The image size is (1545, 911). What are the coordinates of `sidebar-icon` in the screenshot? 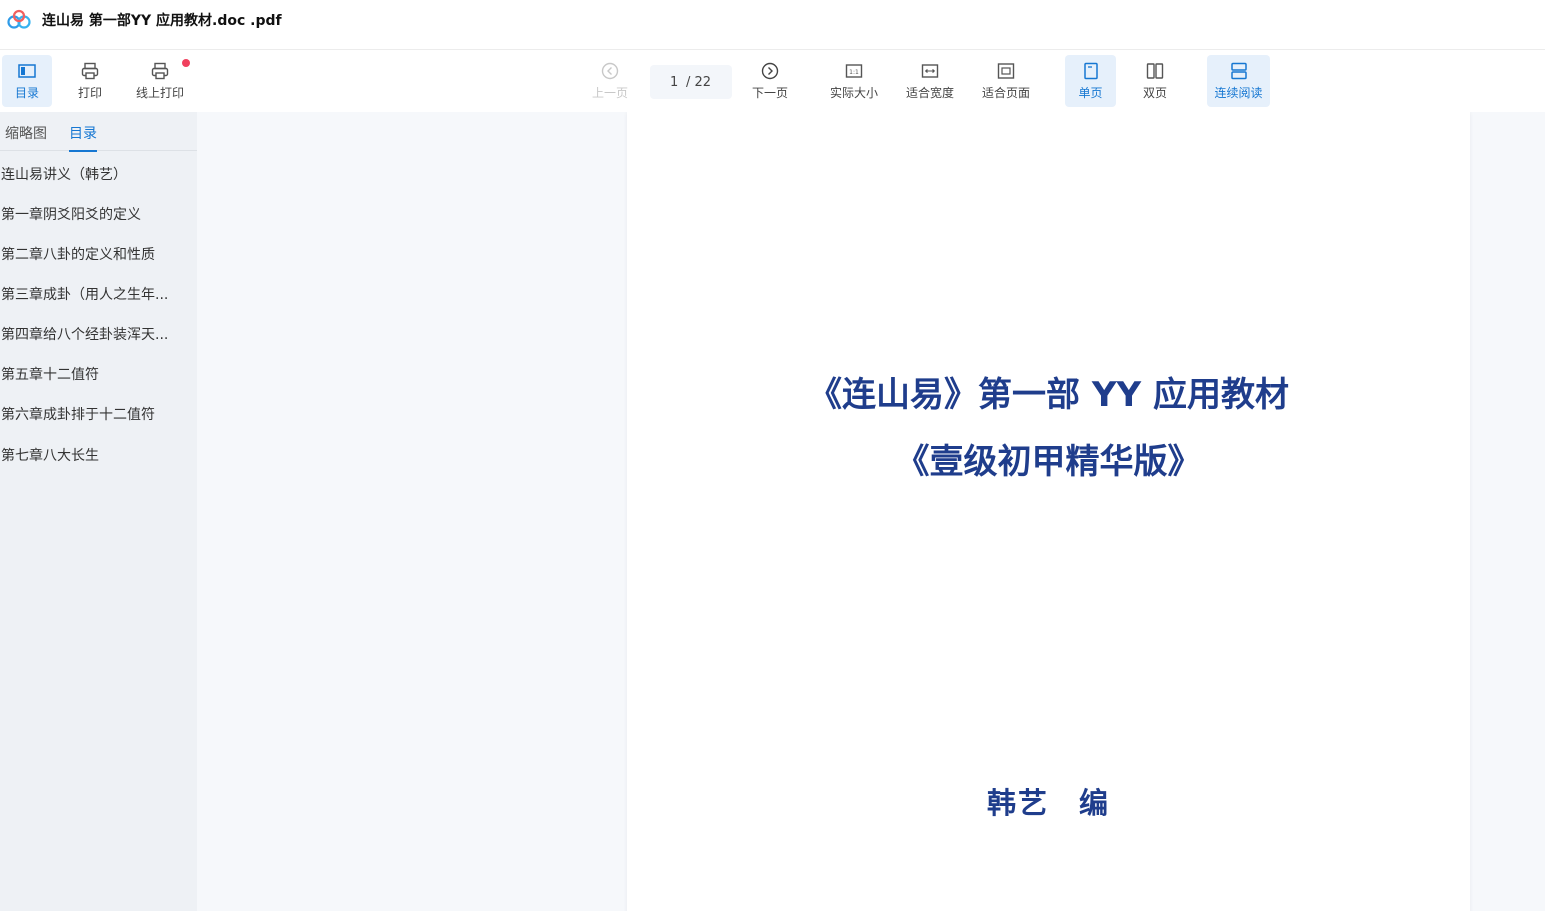 It's located at (27, 71).